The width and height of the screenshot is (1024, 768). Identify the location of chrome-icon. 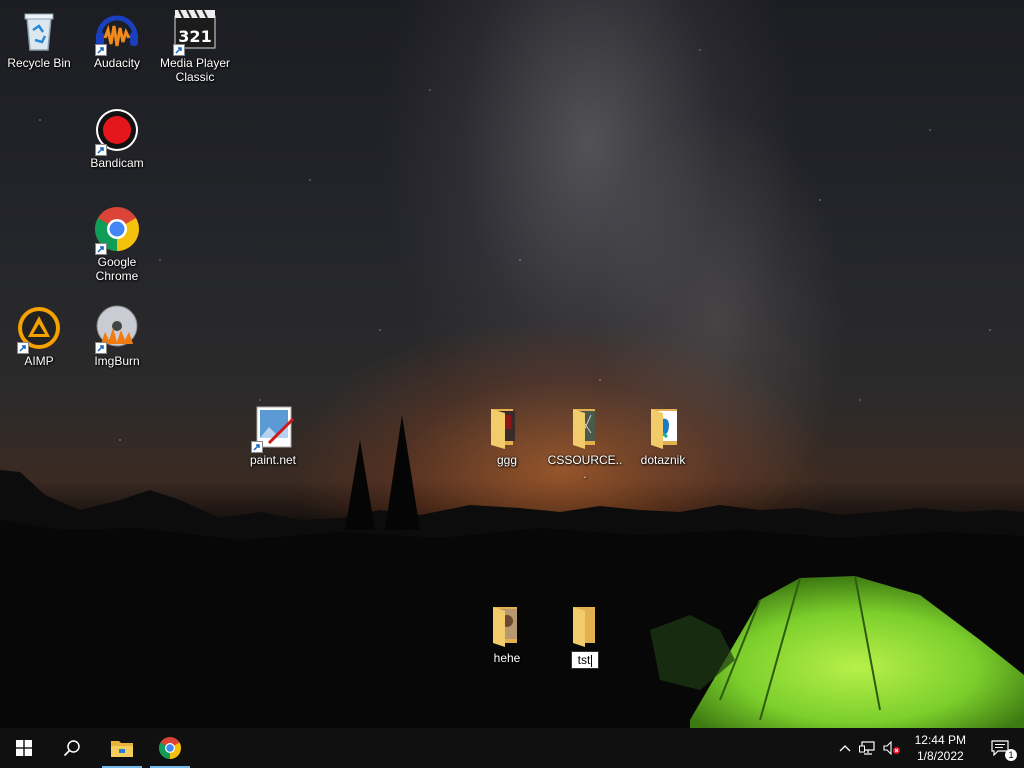
(170, 748).